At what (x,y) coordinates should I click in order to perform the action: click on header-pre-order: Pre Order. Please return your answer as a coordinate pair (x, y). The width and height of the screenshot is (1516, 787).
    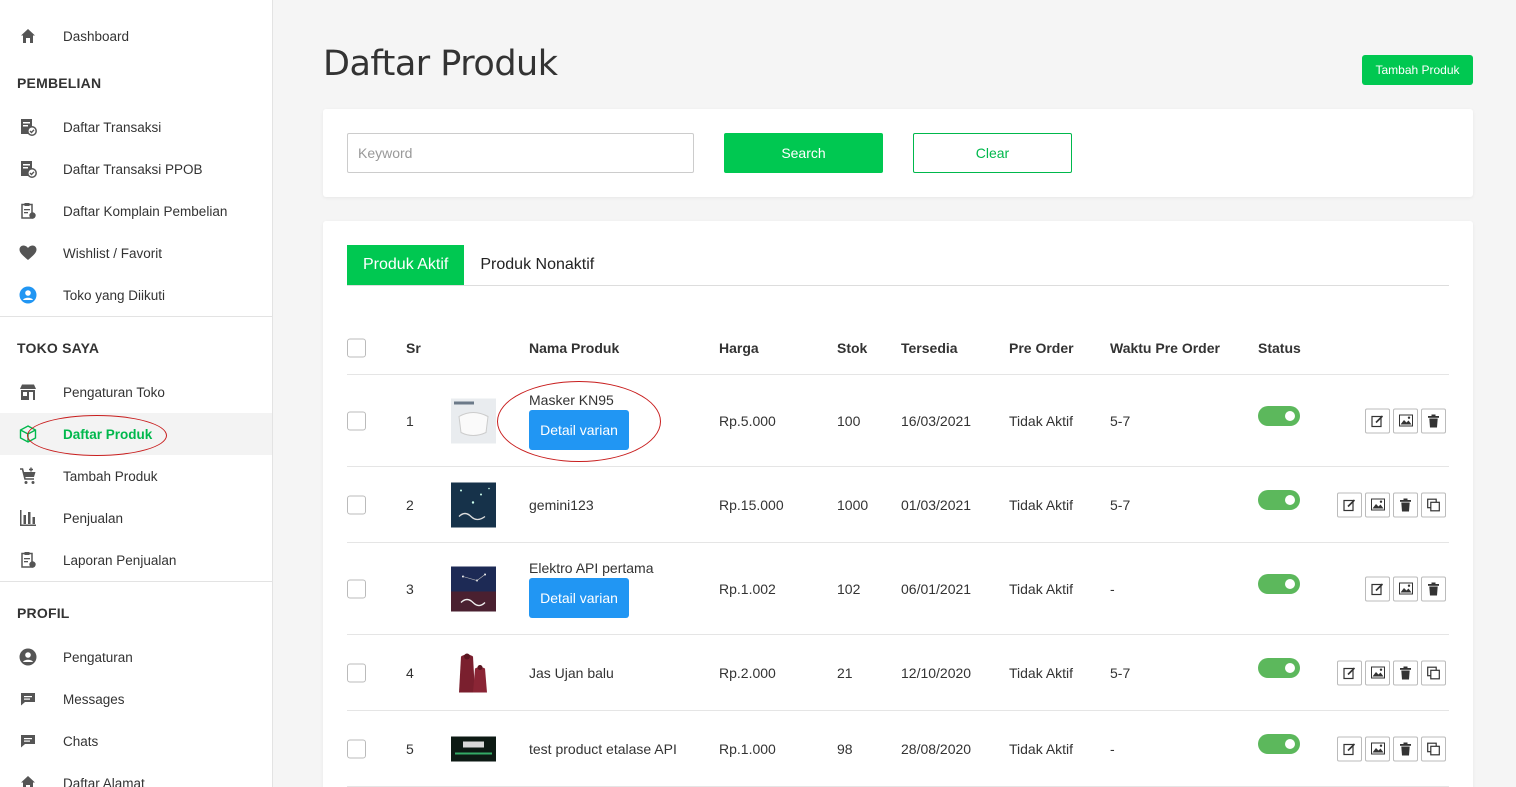
    Looking at the image, I should click on (1041, 347).